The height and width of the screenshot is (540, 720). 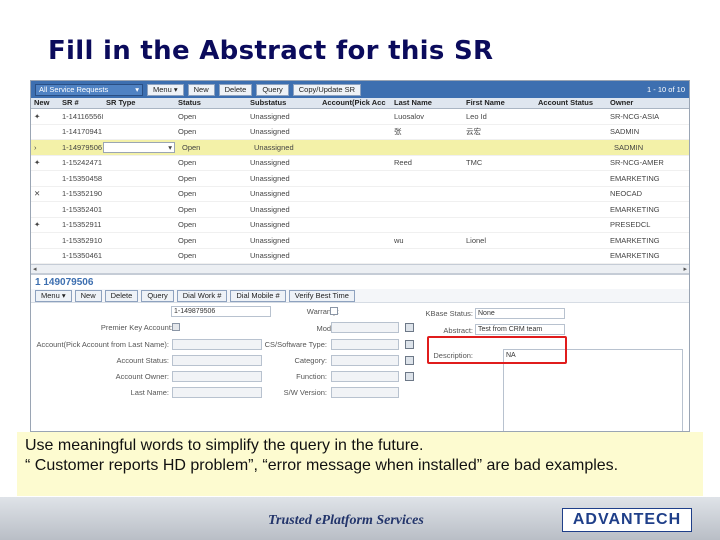 What do you see at coordinates (81, 103) in the screenshot?
I see `col-sr: SR #` at bounding box center [81, 103].